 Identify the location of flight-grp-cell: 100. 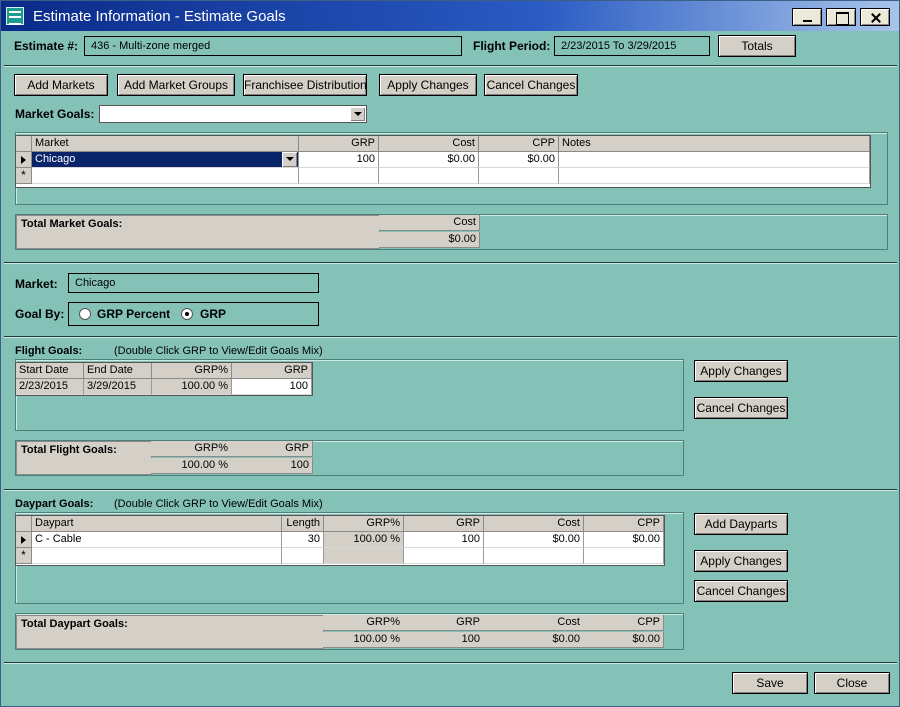
(272, 387).